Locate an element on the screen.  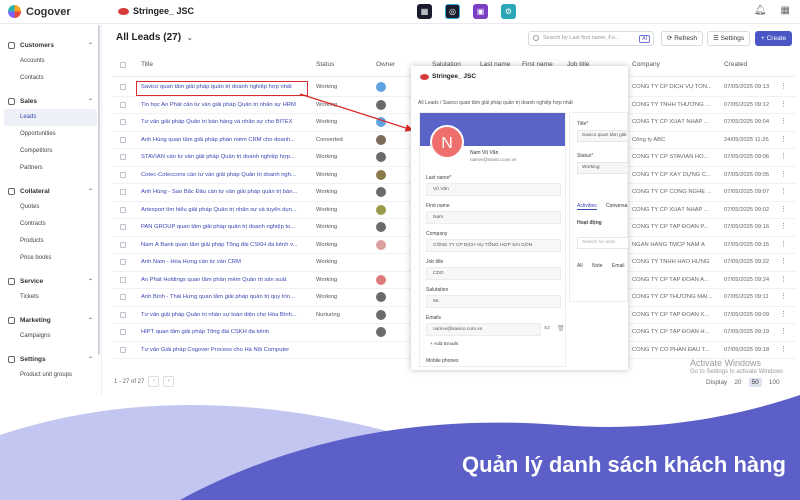
column-status: Status is located at coordinates (325, 64).